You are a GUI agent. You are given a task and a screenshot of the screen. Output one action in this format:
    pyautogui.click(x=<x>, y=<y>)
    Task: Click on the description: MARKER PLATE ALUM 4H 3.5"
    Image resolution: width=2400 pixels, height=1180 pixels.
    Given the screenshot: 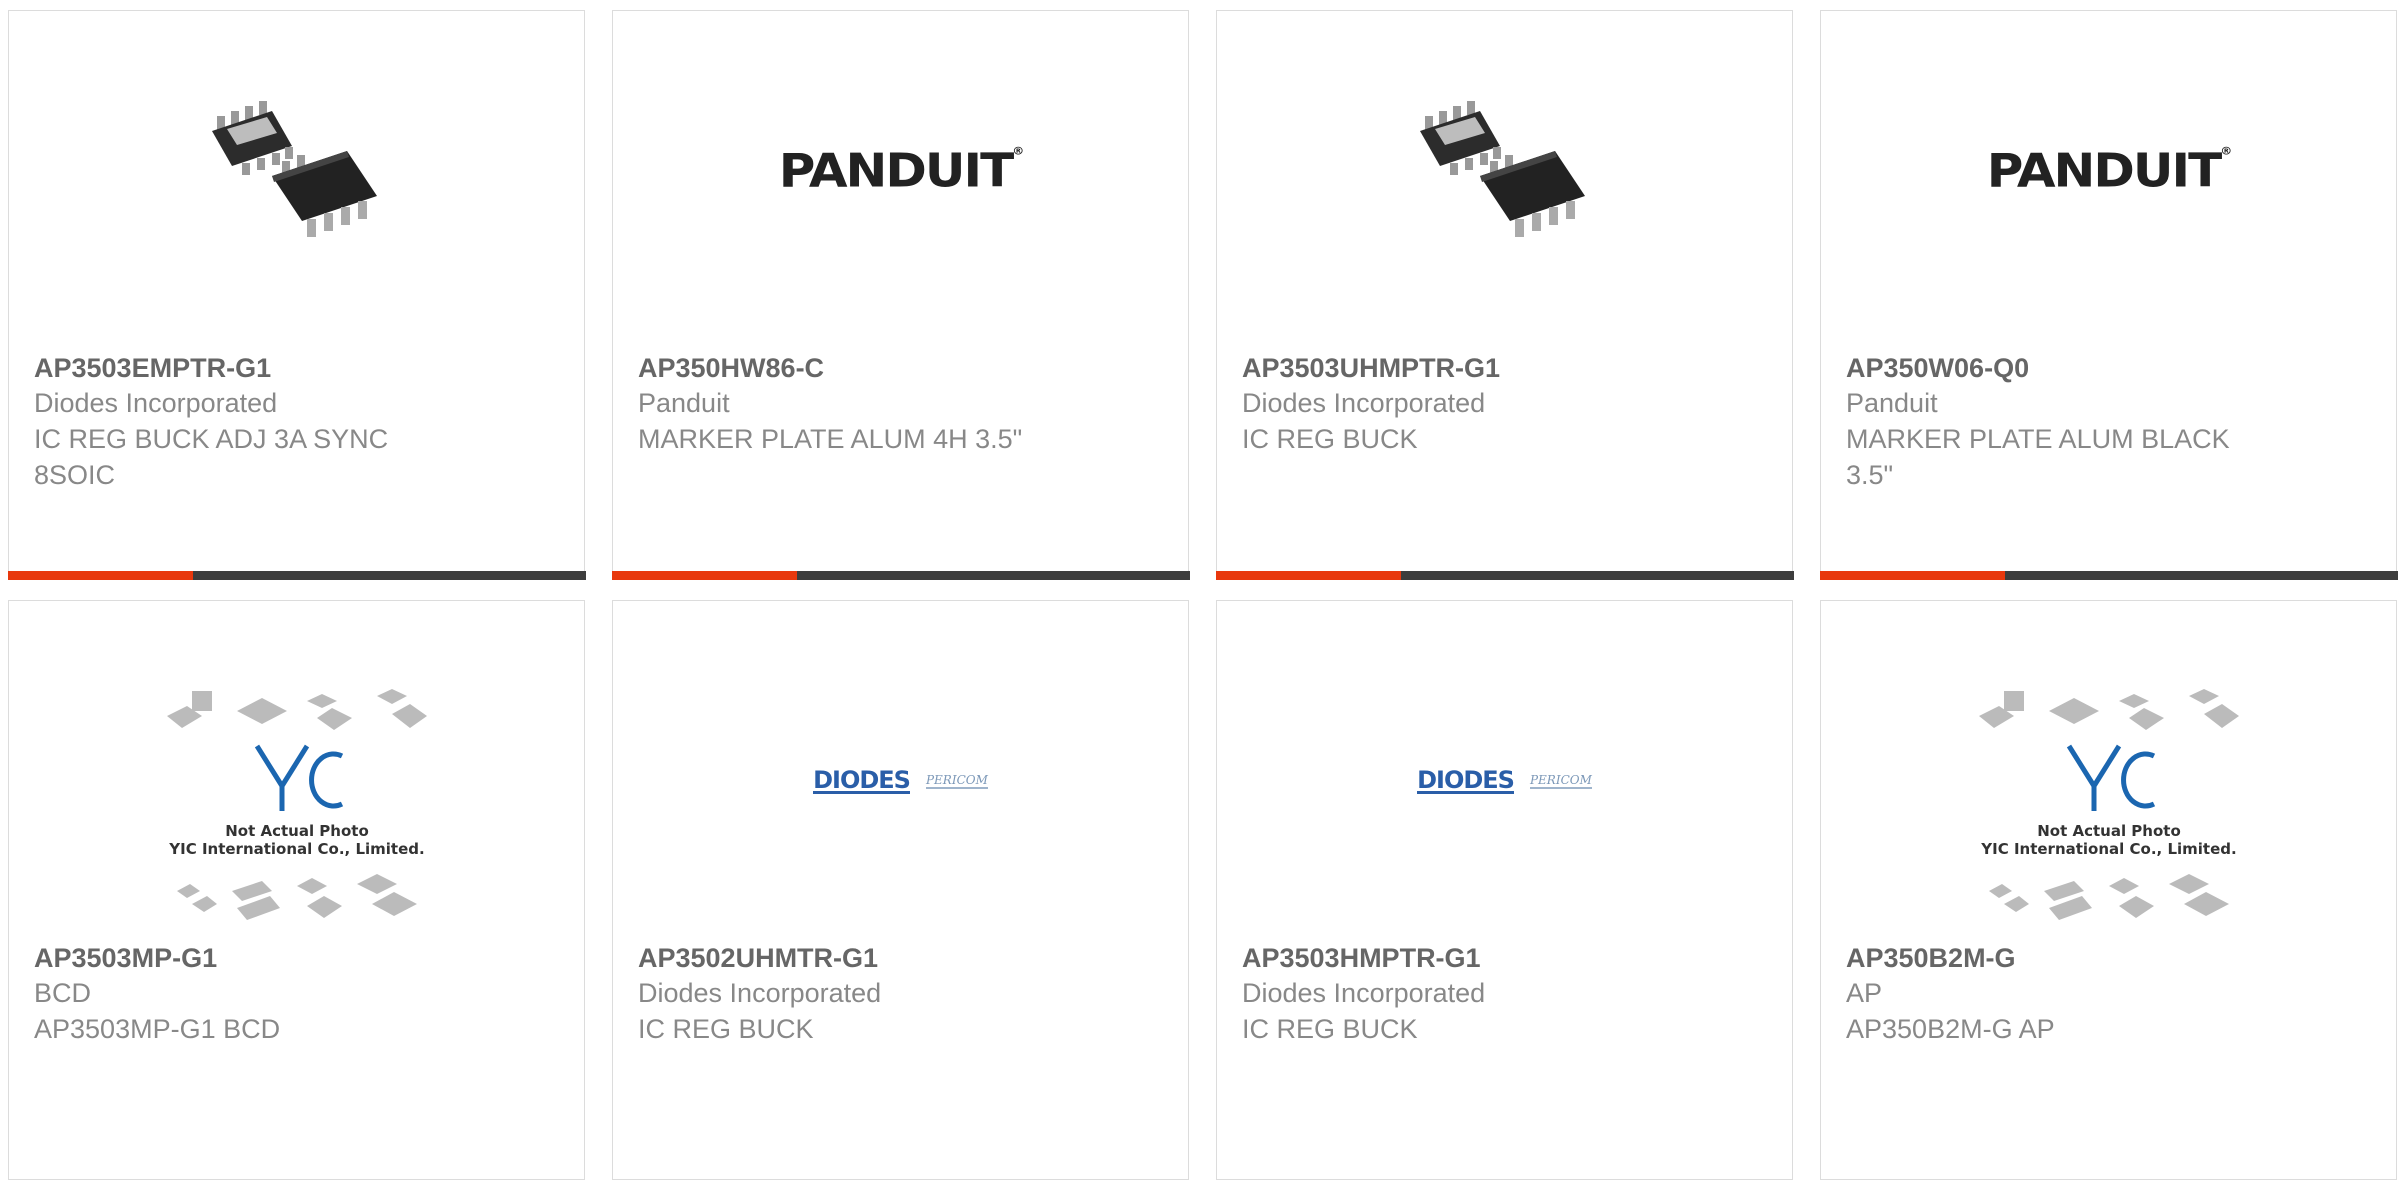 What is the action you would take?
    pyautogui.click(x=830, y=439)
    